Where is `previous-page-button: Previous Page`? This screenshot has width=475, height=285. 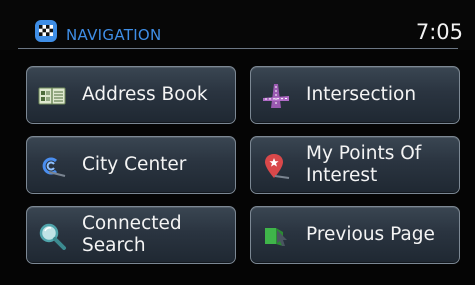
previous-page-button: Previous Page is located at coordinates (355, 235).